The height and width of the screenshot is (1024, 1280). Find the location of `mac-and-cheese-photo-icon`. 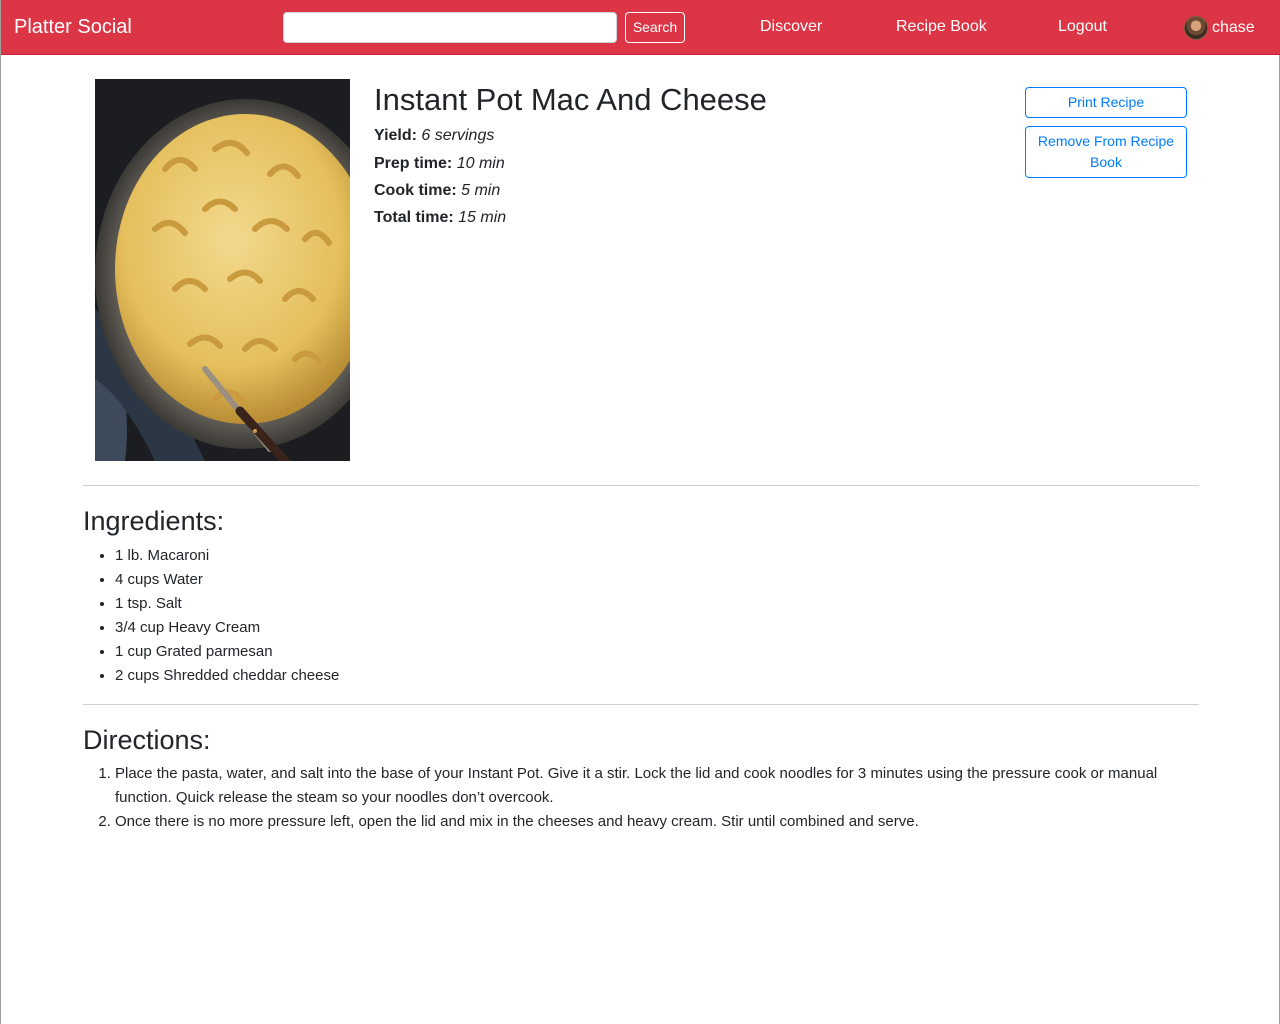

mac-and-cheese-photo-icon is located at coordinates (222, 270).